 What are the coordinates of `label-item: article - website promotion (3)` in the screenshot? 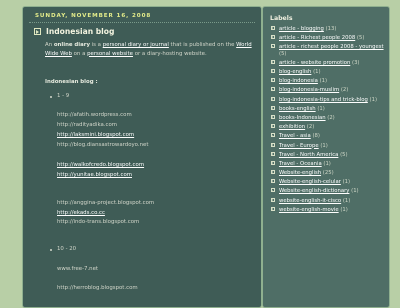 It's located at (329, 64).